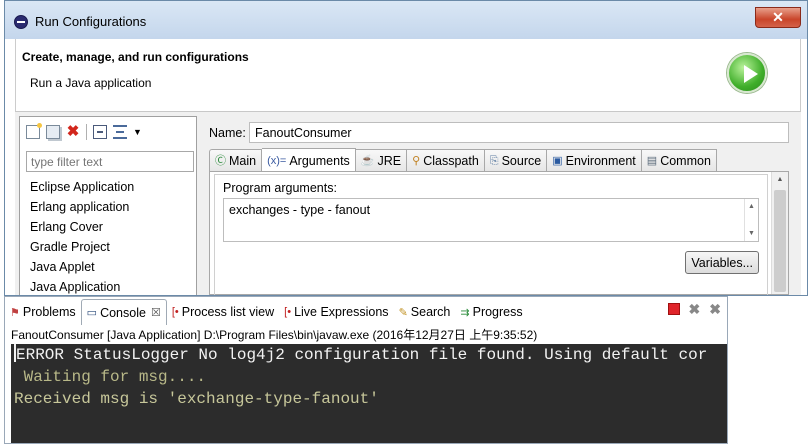 The image size is (812, 444). What do you see at coordinates (91, 83) in the screenshot?
I see `header-subtitle: Run a Java application` at bounding box center [91, 83].